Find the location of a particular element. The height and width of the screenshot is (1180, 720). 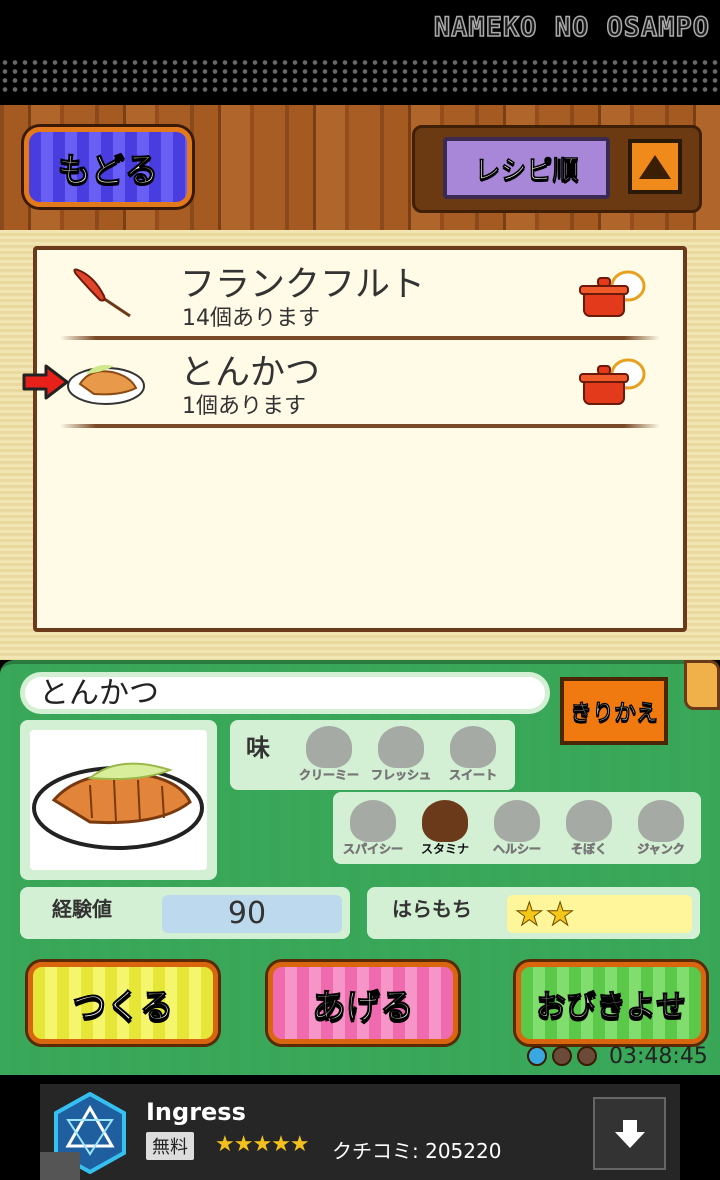

ad-download-button is located at coordinates (629, 1133).